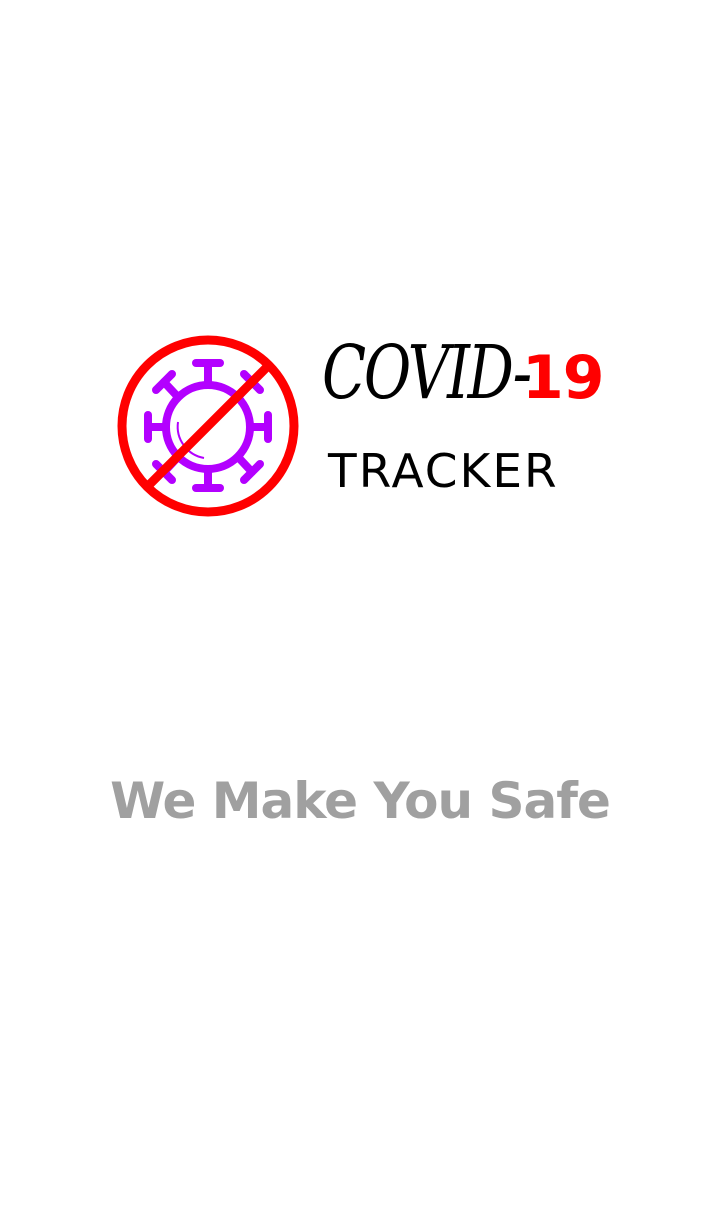  Describe the element at coordinates (360, 801) in the screenshot. I see `tagline: We Make You Safe` at that location.